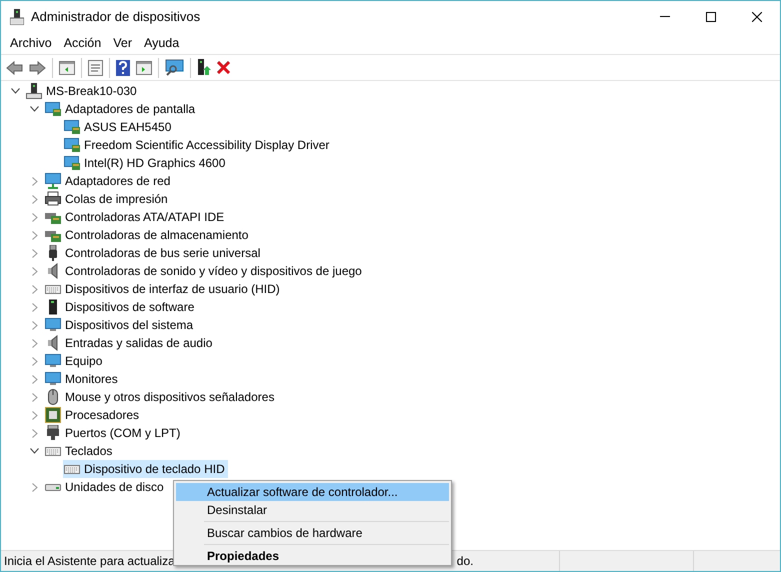 The width and height of the screenshot is (781, 572). What do you see at coordinates (197, 145) in the screenshot?
I see `tree-item: Freedom Scientific Accessibility Display Driver` at bounding box center [197, 145].